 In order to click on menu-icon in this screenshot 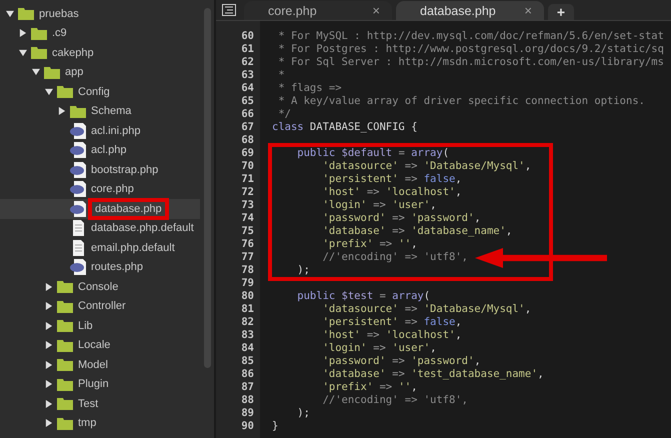, I will do `click(229, 10)`.